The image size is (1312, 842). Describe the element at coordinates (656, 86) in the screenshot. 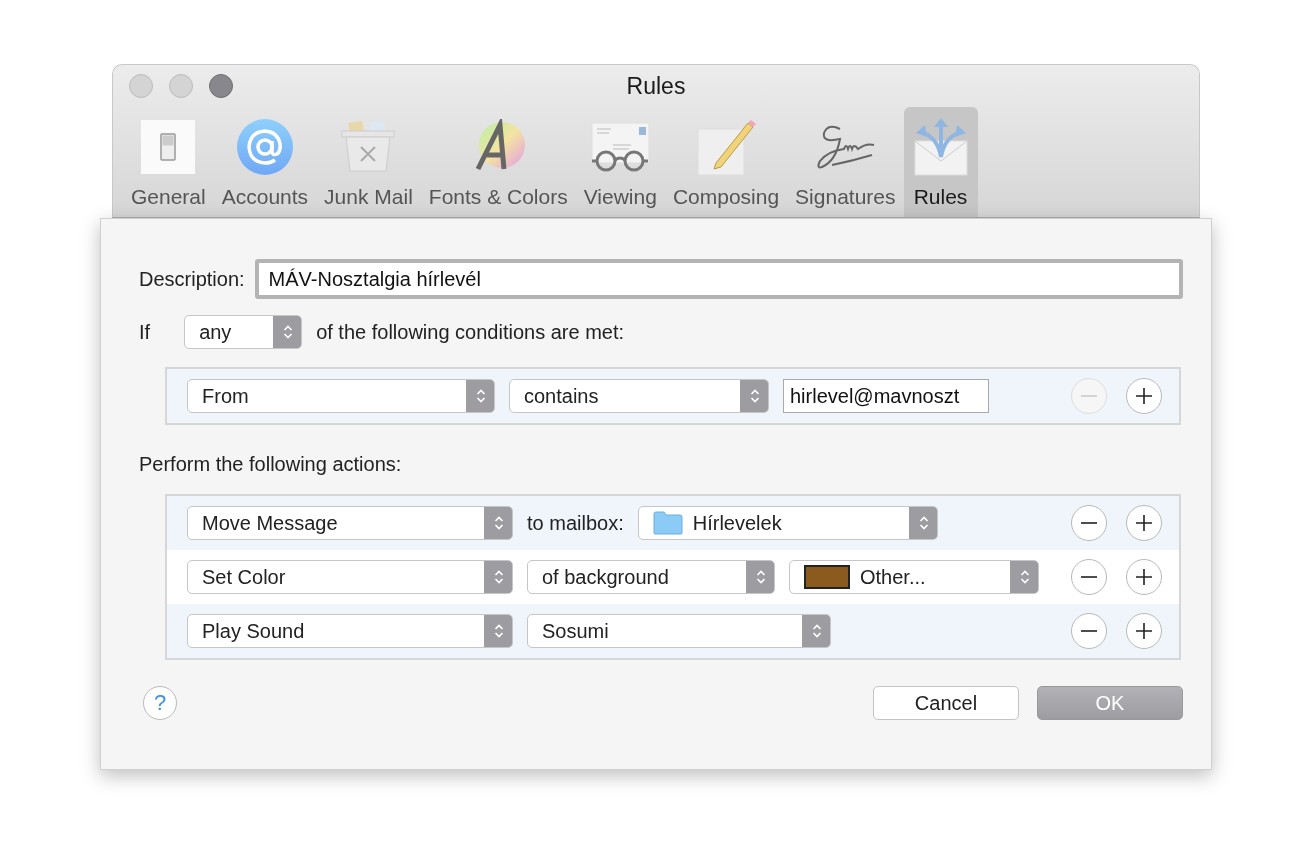

I see `window-title: Rules` at that location.